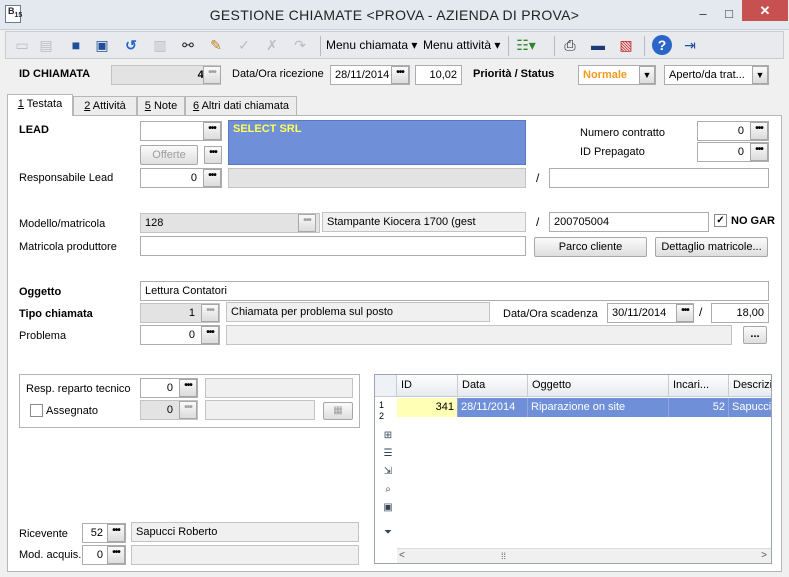 The height and width of the screenshot is (577, 789). What do you see at coordinates (300, 45) in the screenshot?
I see `redo-icon: ↷` at bounding box center [300, 45].